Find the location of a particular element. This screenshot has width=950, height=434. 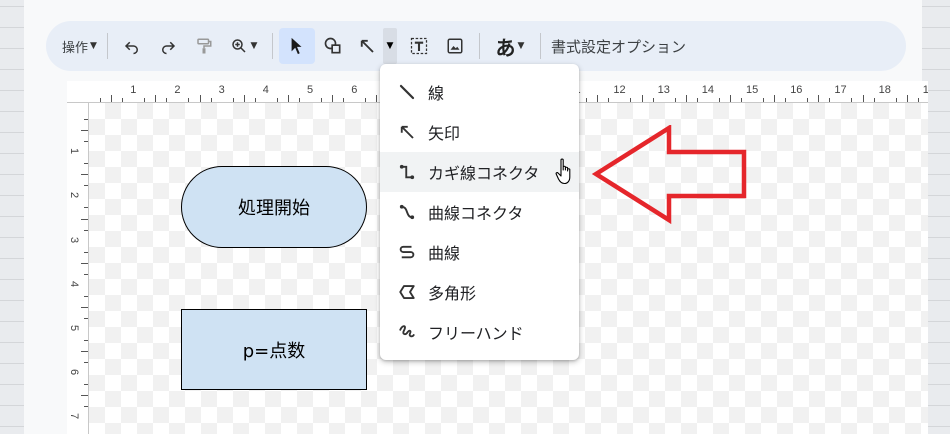

undo-icon is located at coordinates (131, 48).